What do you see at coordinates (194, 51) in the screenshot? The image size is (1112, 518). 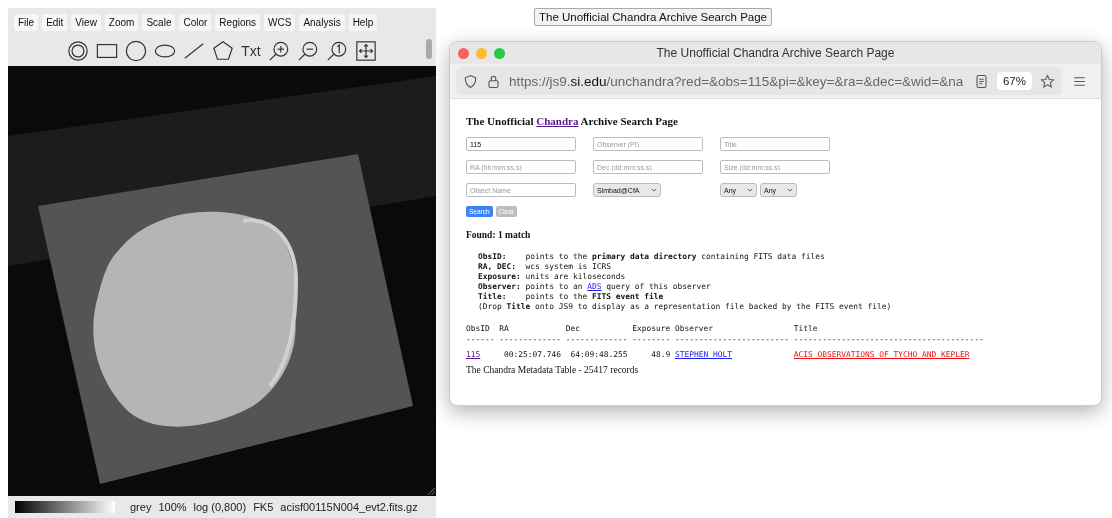 I see `line-tool-icon` at bounding box center [194, 51].